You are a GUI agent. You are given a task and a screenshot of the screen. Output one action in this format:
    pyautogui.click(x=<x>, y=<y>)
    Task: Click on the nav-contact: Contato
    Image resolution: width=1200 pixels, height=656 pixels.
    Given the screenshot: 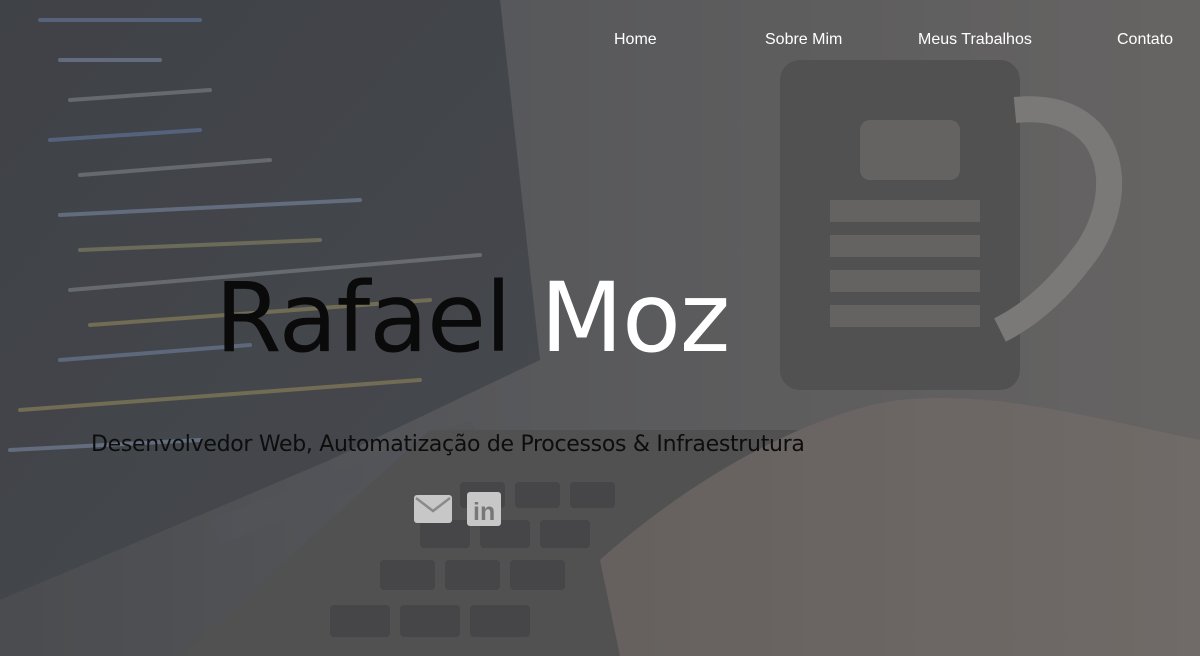 What is the action you would take?
    pyautogui.click(x=1145, y=40)
    